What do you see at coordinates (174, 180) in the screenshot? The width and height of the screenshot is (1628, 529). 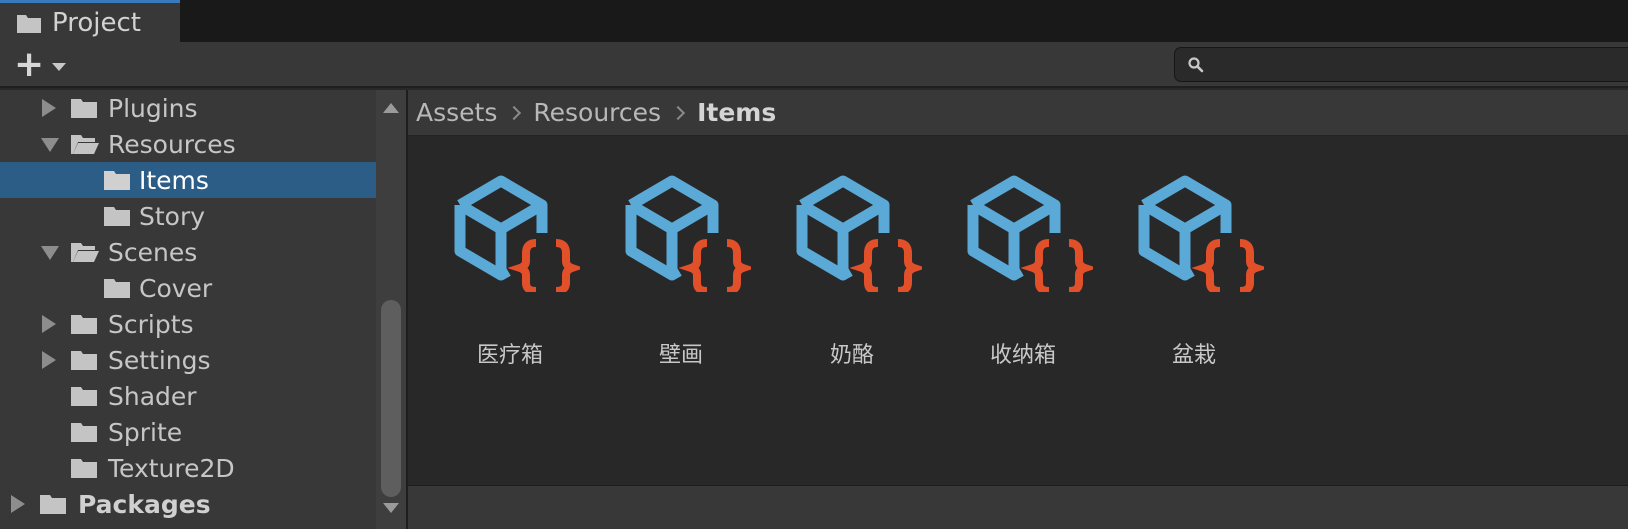 I see `tree-item-label: Items` at bounding box center [174, 180].